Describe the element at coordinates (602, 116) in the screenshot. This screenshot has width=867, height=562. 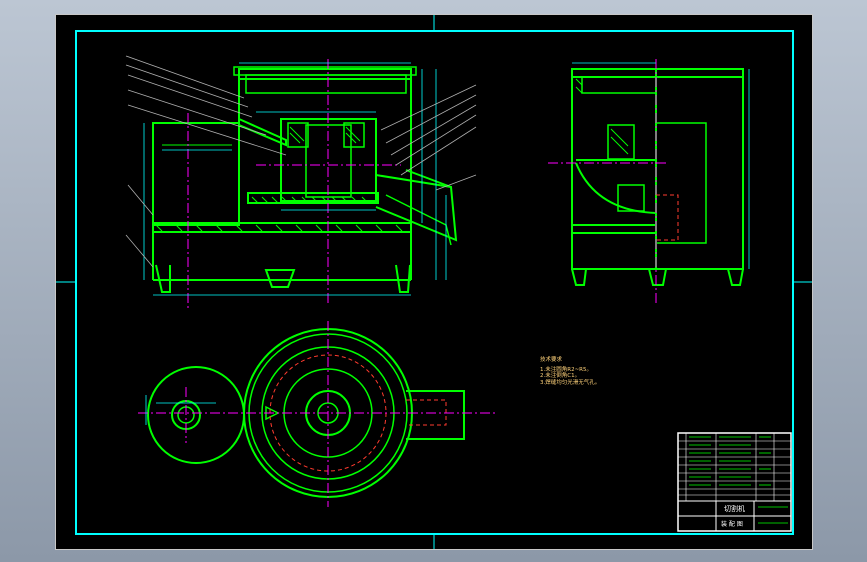
I see `side-view-hatching` at that location.